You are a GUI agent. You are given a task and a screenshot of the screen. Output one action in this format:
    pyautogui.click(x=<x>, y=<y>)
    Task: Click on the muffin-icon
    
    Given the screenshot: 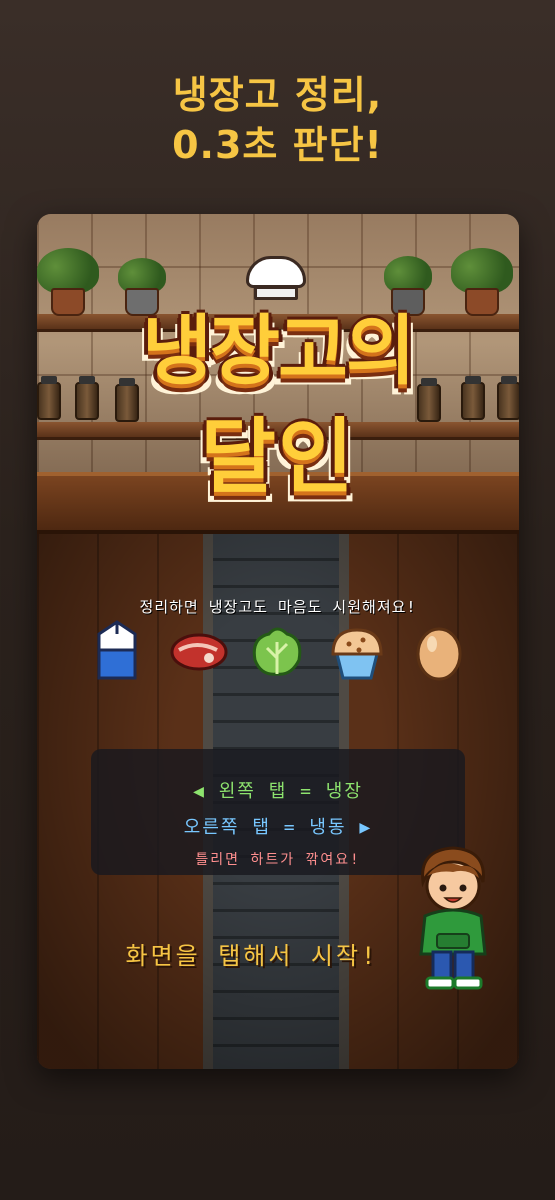 What is the action you would take?
    pyautogui.click(x=357, y=654)
    